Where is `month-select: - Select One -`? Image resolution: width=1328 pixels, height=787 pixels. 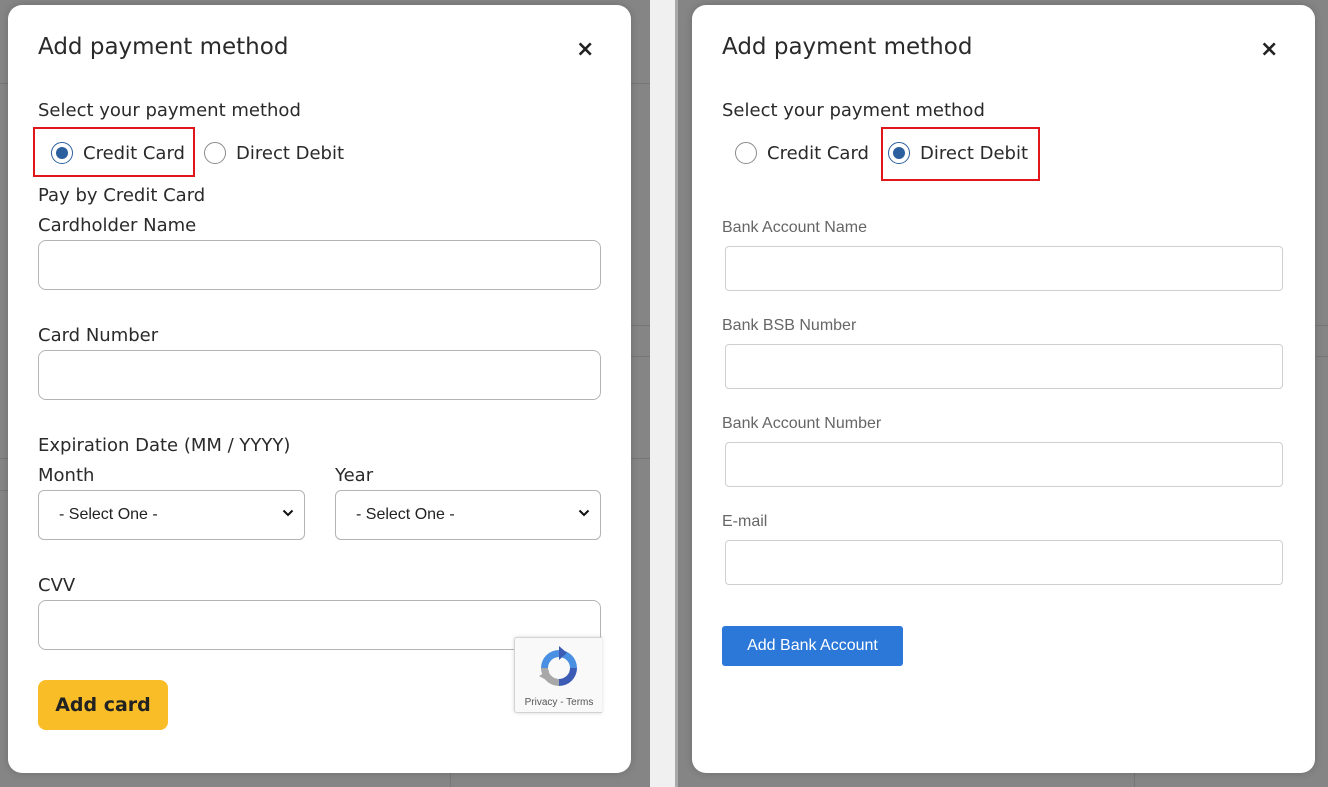 month-select: - Select One - is located at coordinates (171, 515).